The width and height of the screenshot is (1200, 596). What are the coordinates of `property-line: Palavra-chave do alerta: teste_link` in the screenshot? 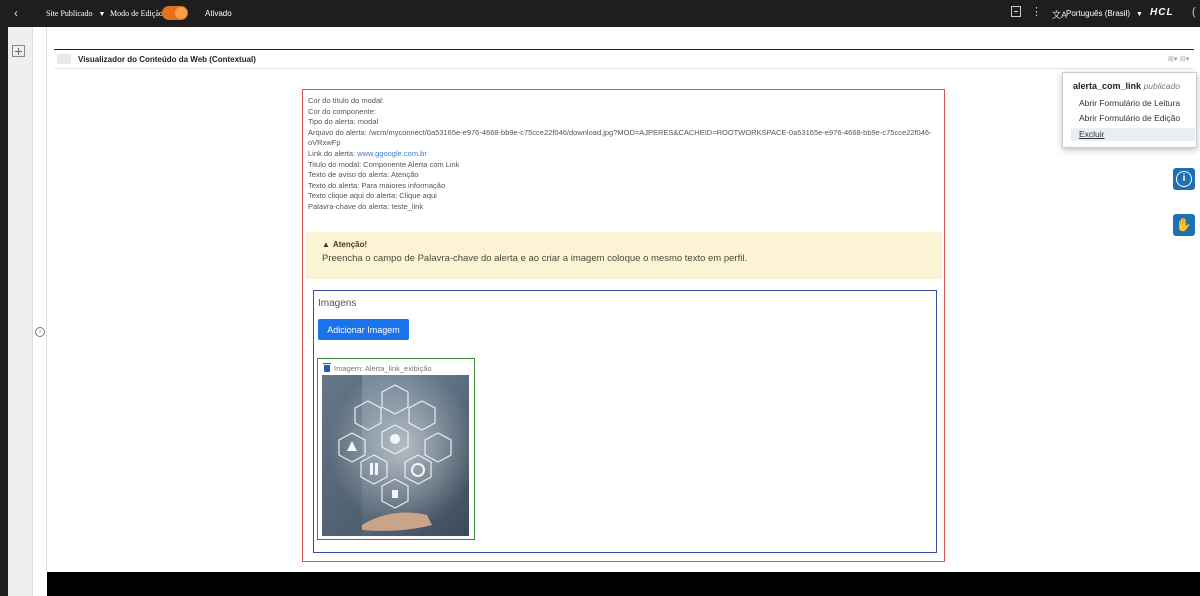 It's located at (366, 206).